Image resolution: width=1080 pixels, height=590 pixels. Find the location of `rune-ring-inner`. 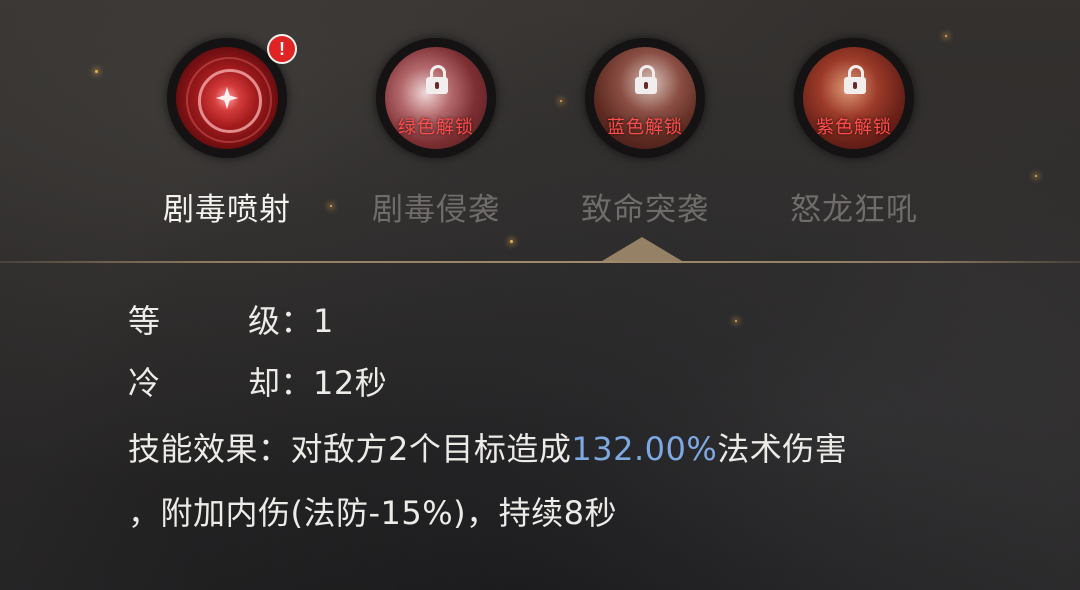

rune-ring-inner is located at coordinates (230, 101).